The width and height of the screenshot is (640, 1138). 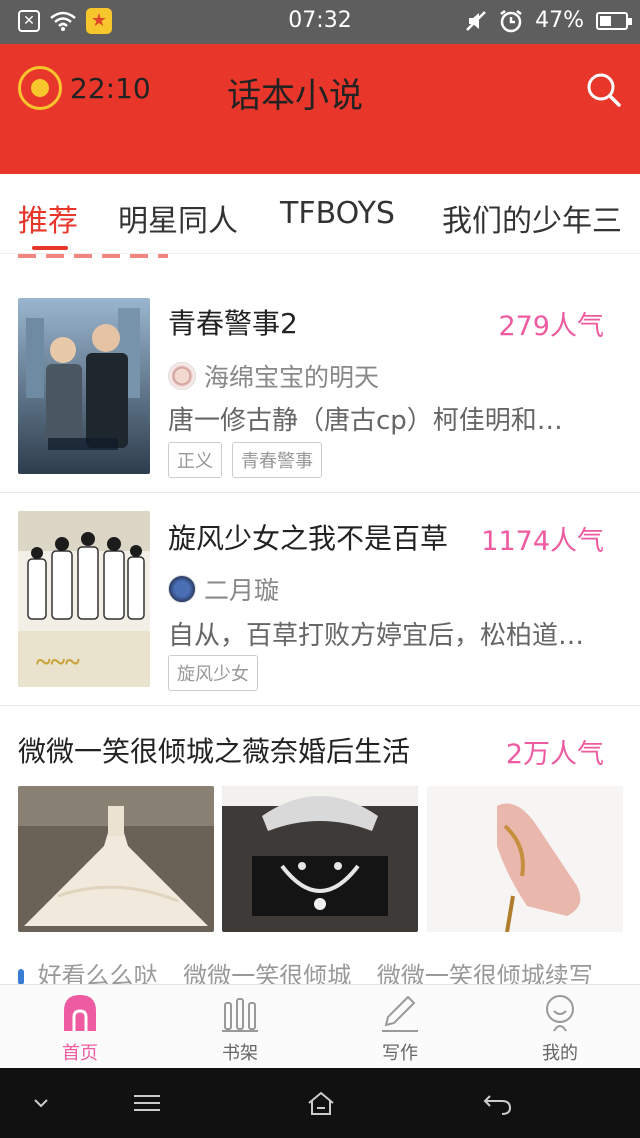 I want to click on book-title: 青春警事2, so click(x=233, y=323).